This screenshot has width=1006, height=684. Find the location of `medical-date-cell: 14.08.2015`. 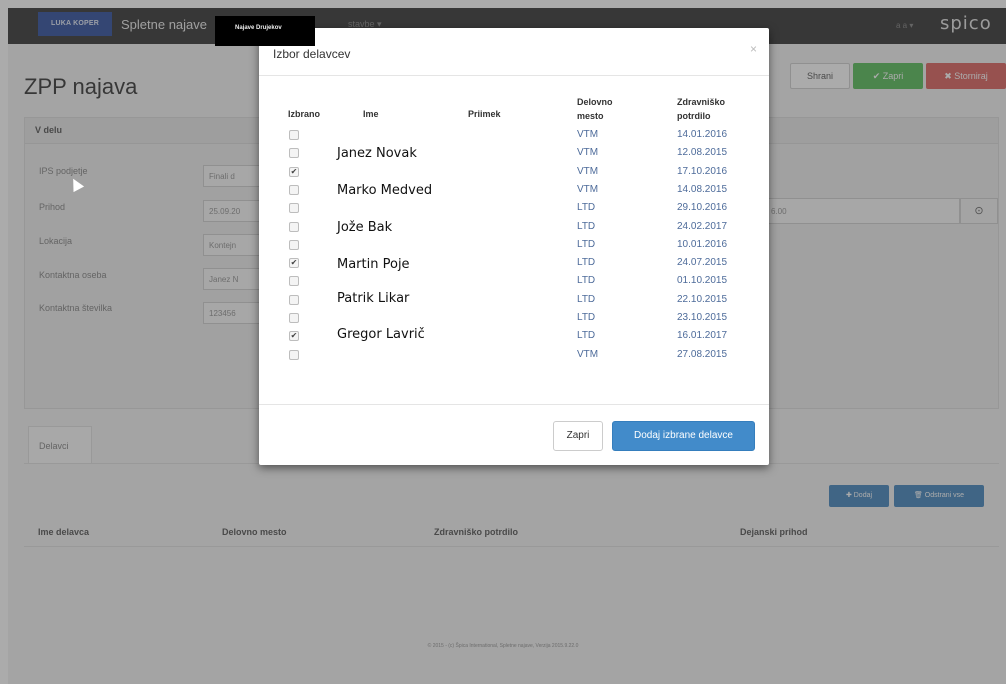

medical-date-cell: 14.08.2015 is located at coordinates (702, 189).